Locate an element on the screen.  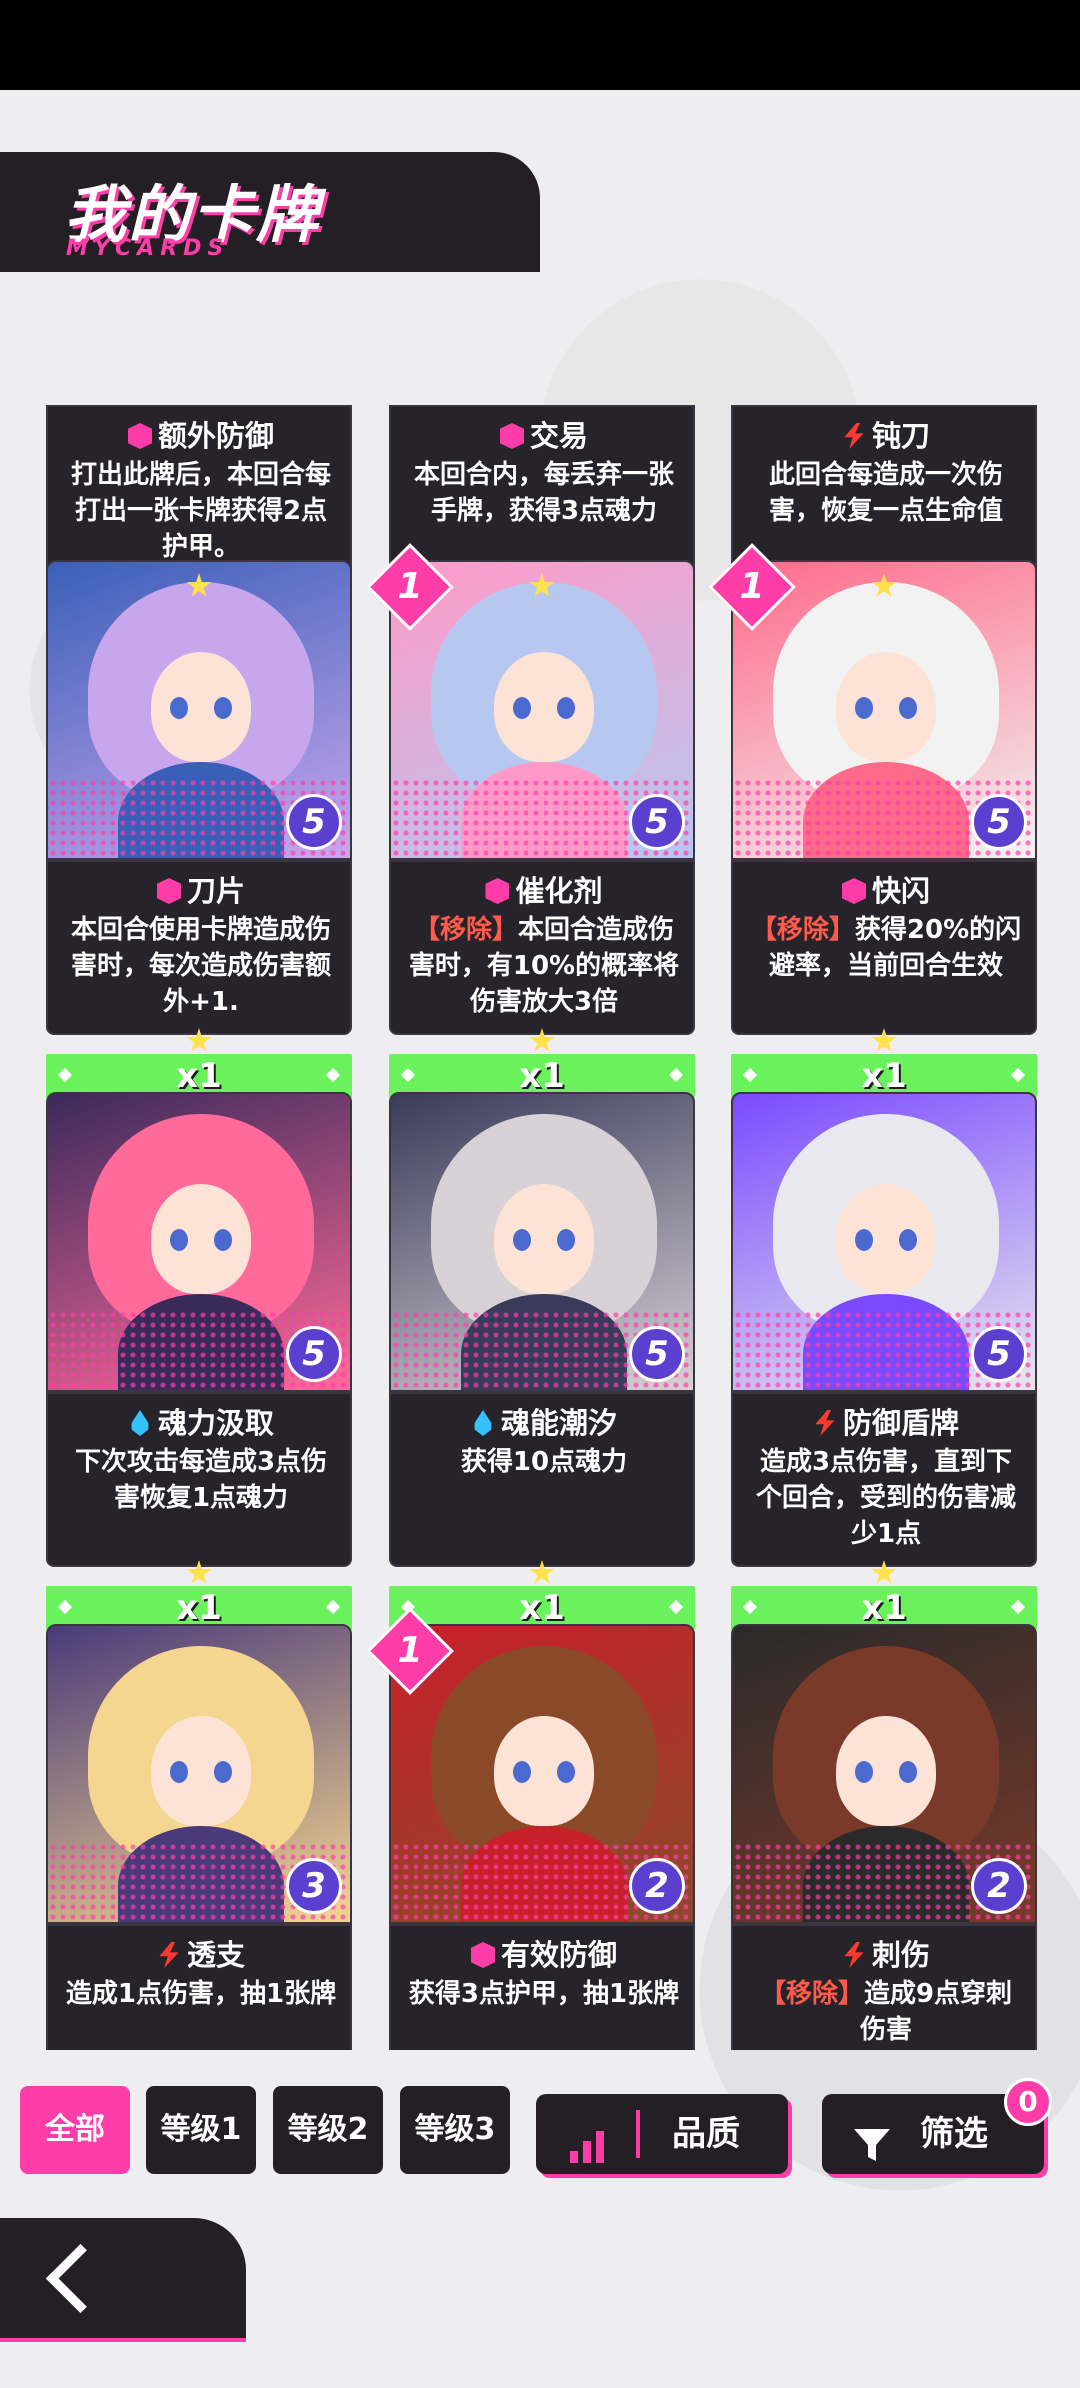
card-description: 获得10点魂力 is located at coordinates (544, 1462).